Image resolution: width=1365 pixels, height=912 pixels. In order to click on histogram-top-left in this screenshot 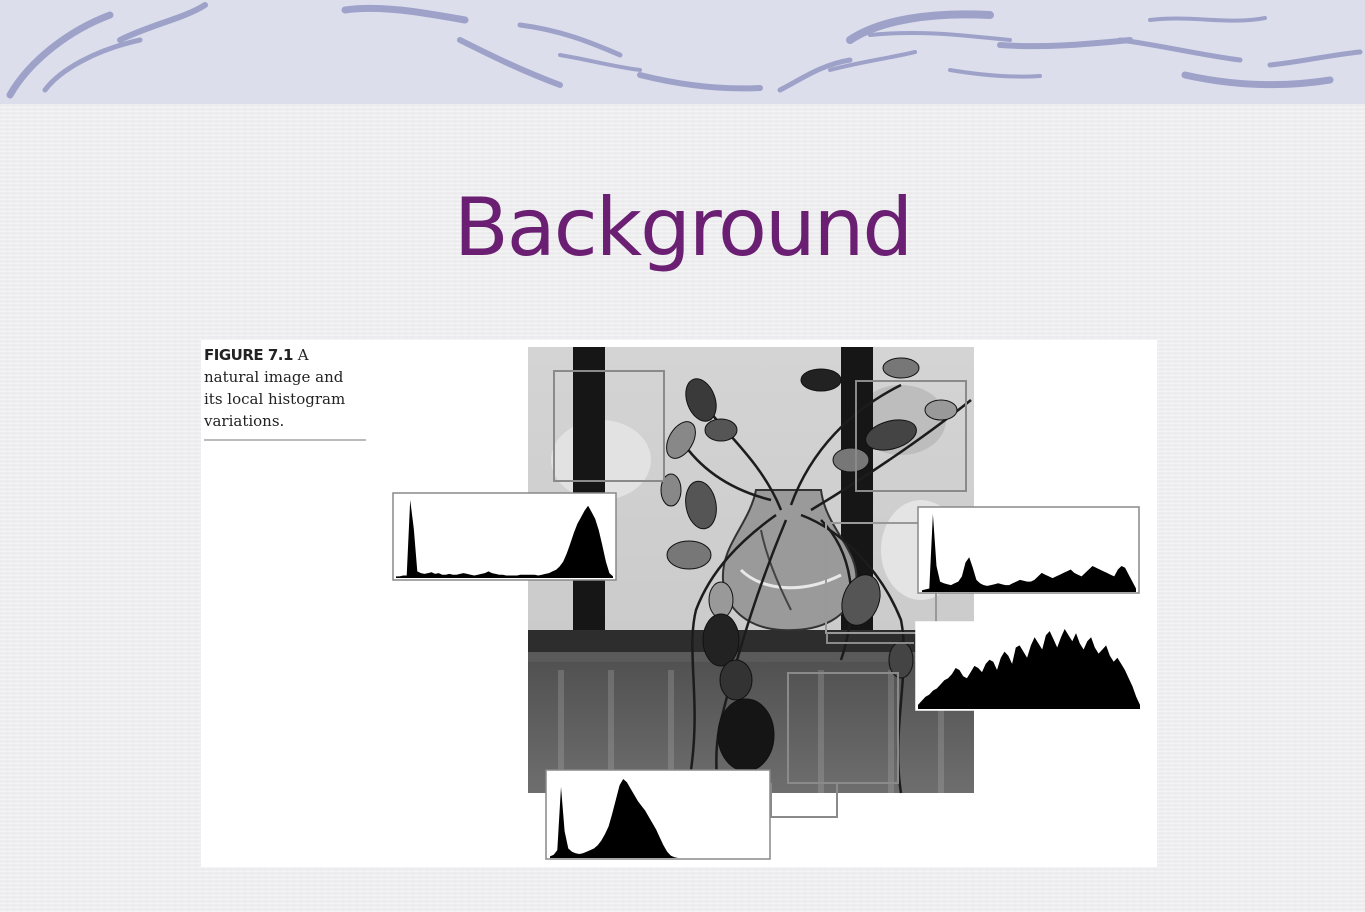, I will do `click(504, 536)`.